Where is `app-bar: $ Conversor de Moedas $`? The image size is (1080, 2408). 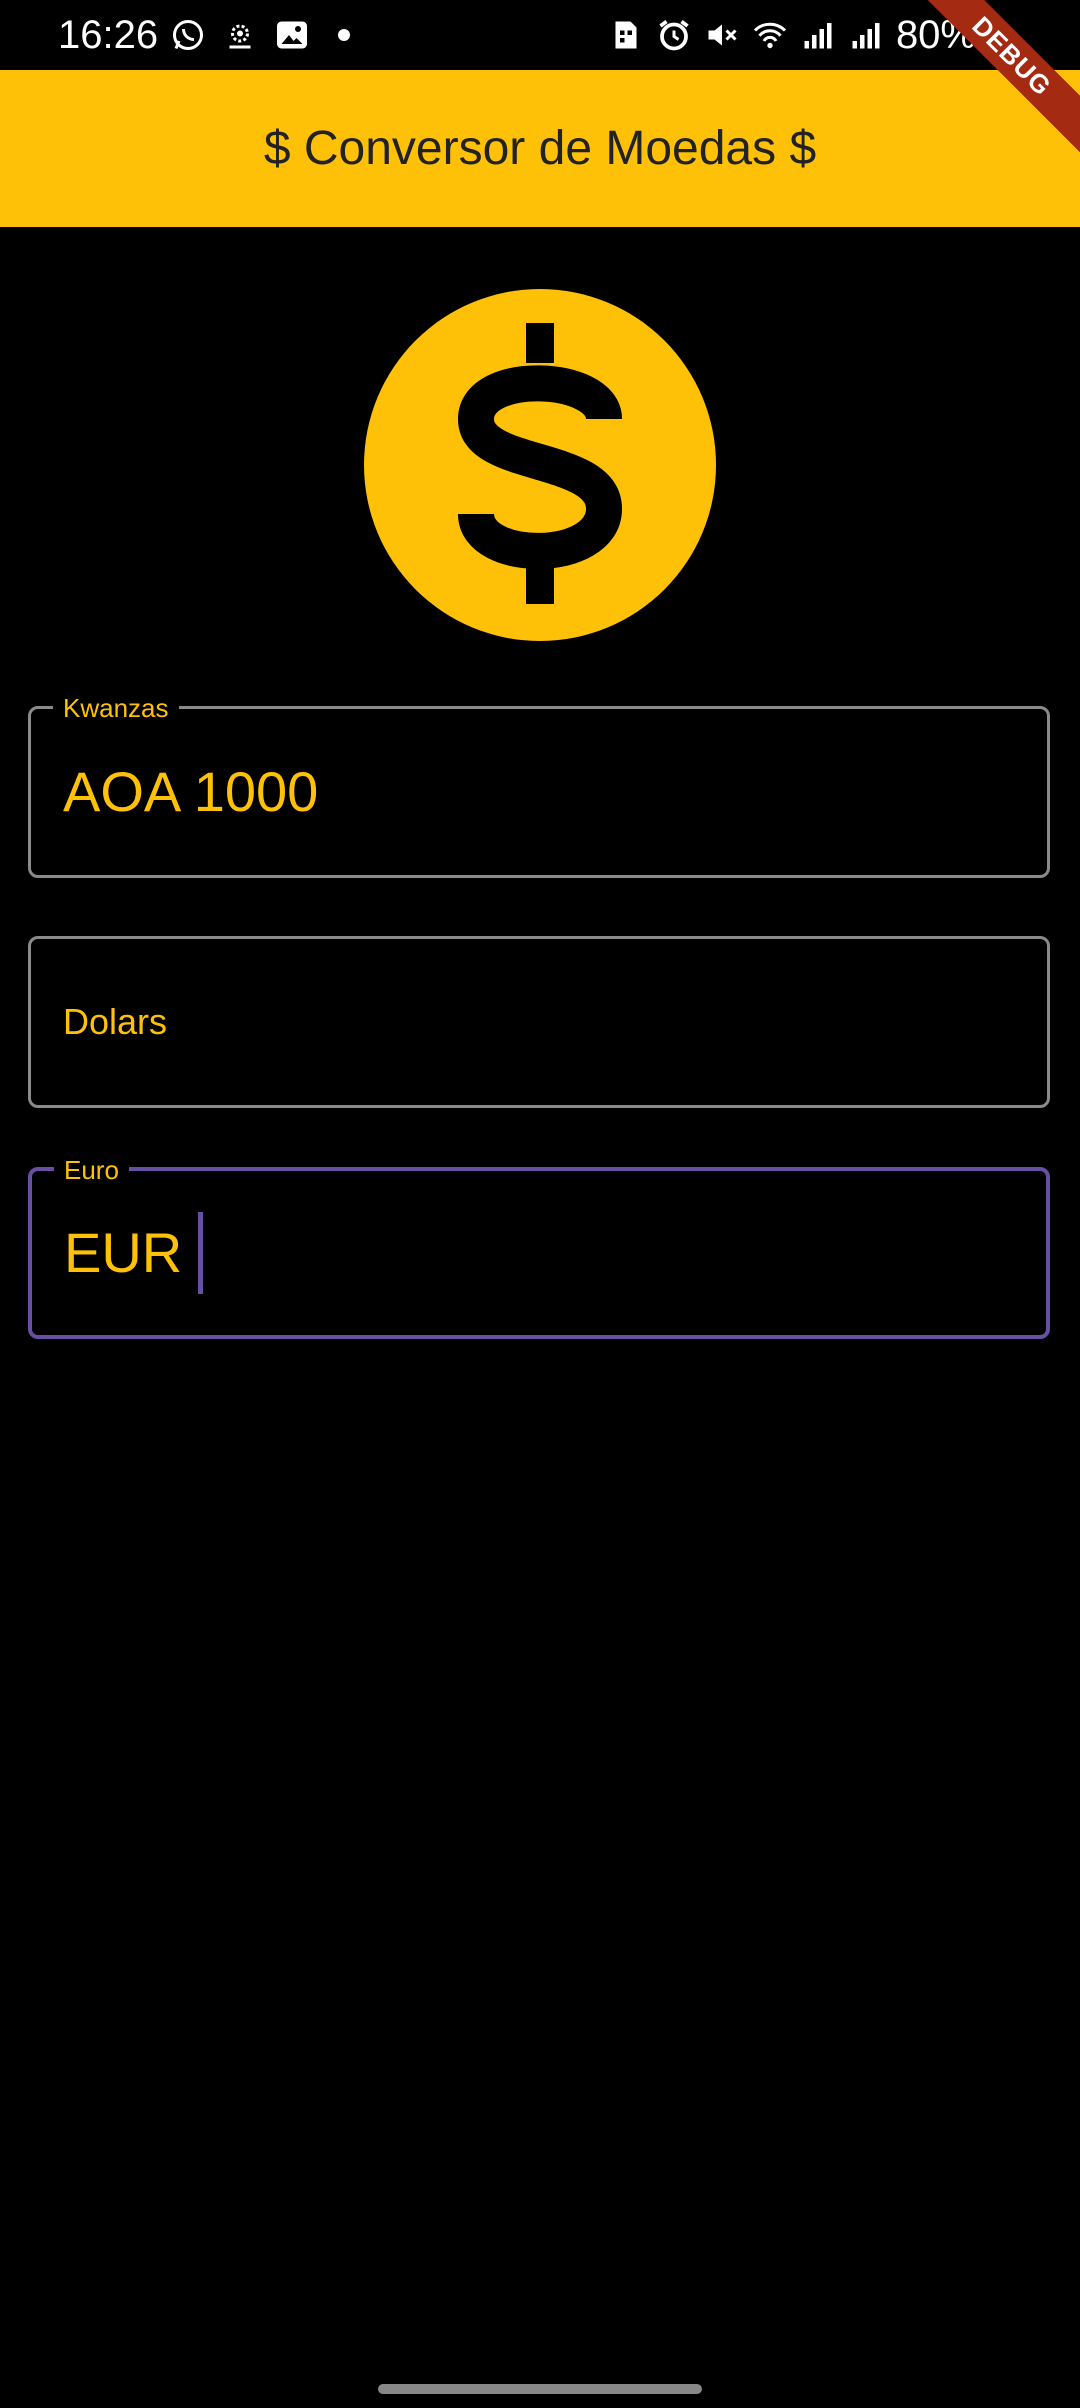
app-bar: $ Conversor de Moedas $ is located at coordinates (540, 148).